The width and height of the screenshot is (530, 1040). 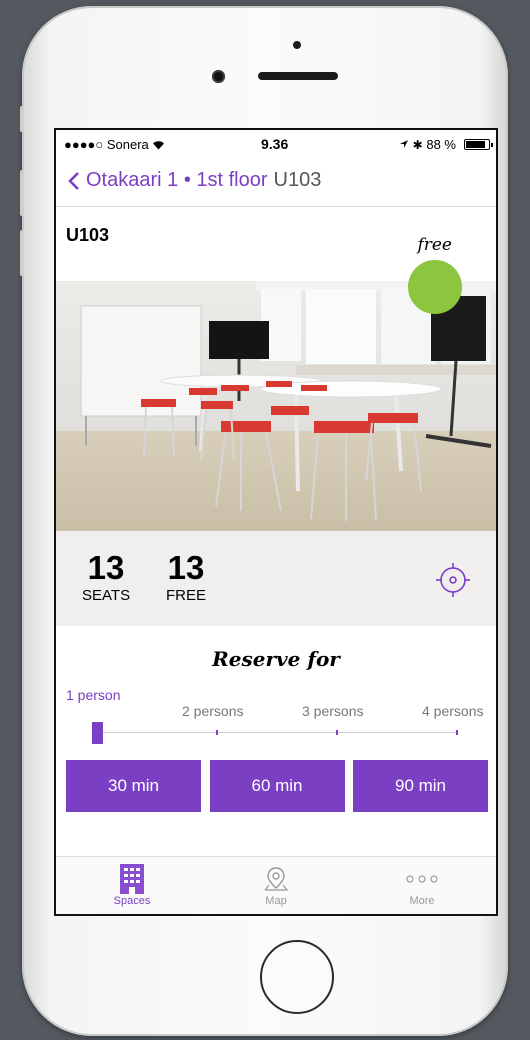 What do you see at coordinates (177, 180) in the screenshot?
I see `back-button-label: Otakaari 1 • 1st floor` at bounding box center [177, 180].